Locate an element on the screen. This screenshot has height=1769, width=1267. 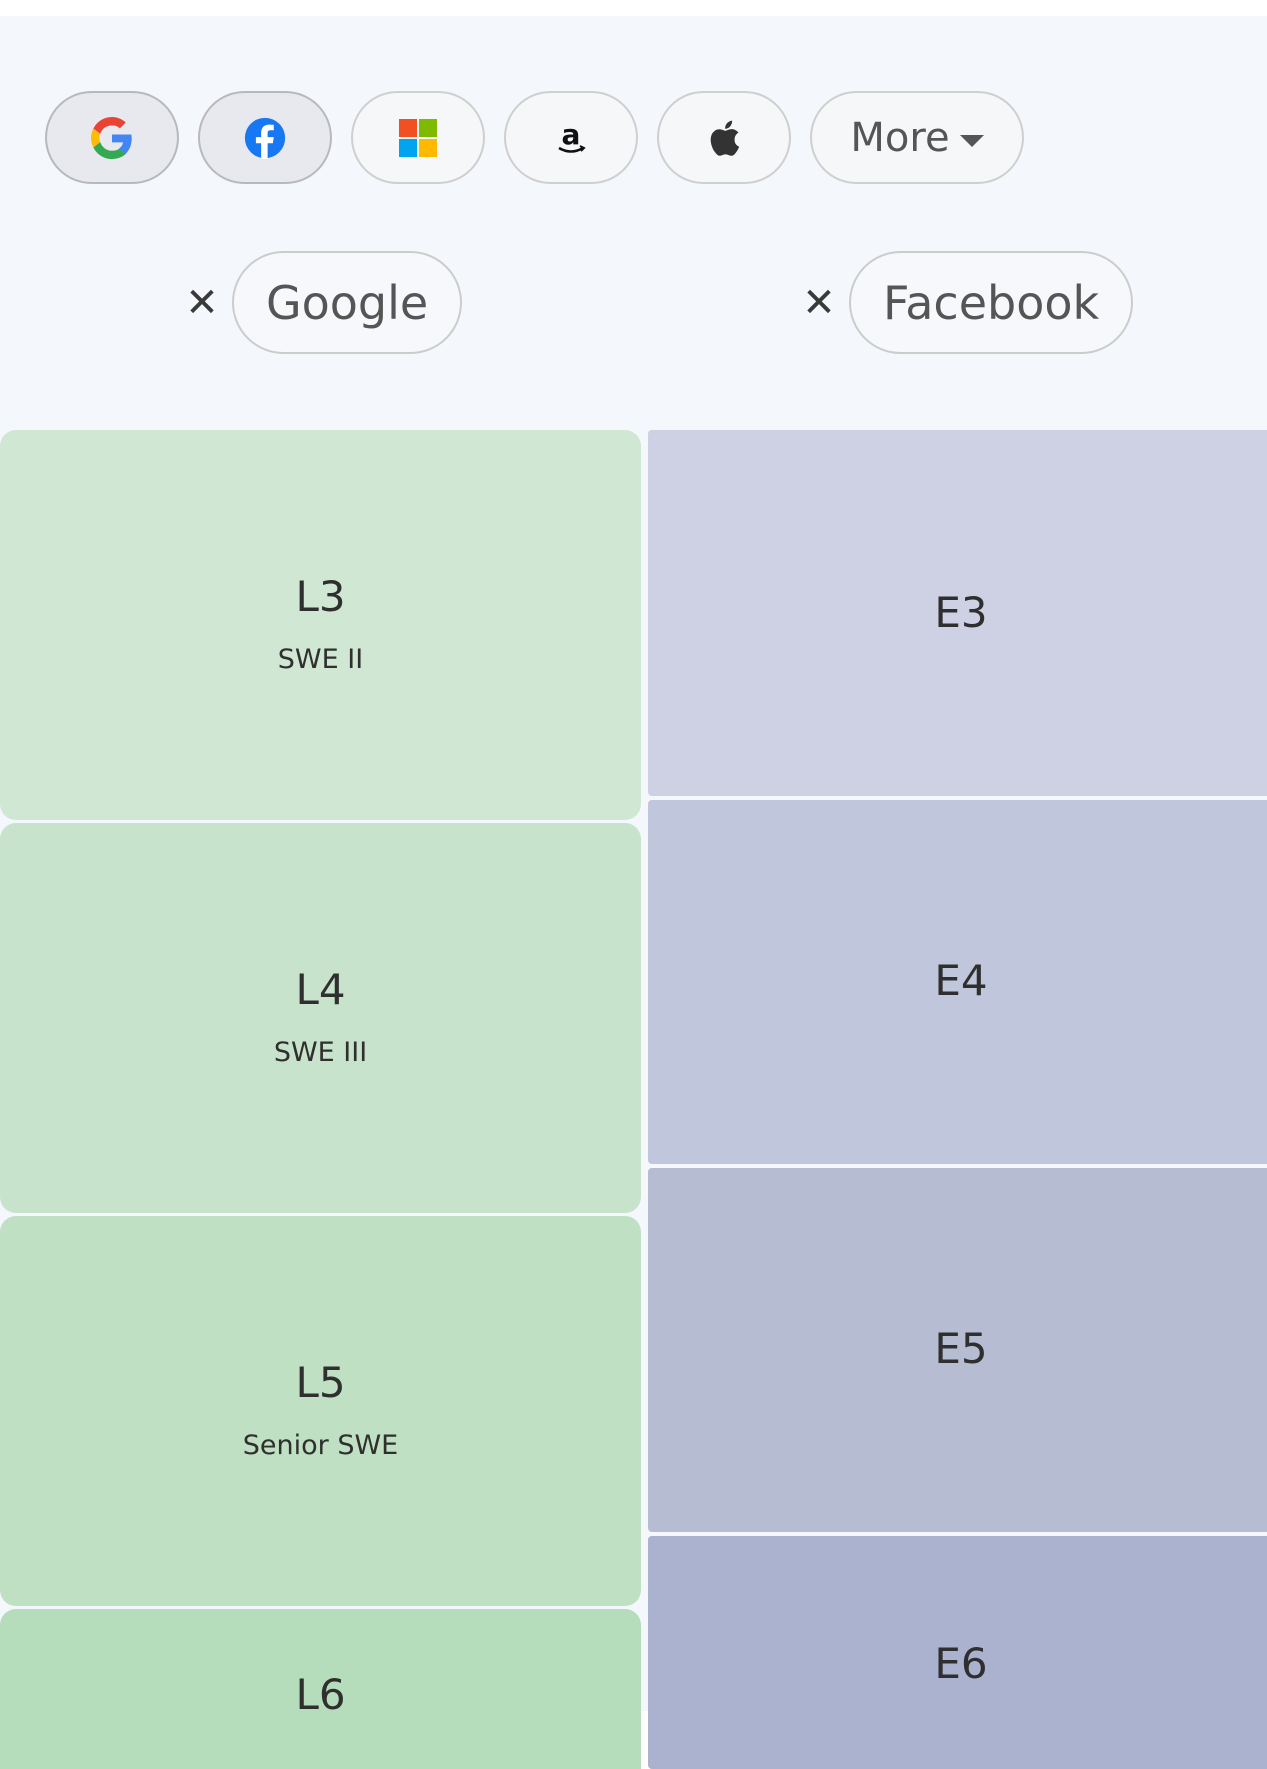
level-card-l3: L3 SWE II is located at coordinates (320, 625).